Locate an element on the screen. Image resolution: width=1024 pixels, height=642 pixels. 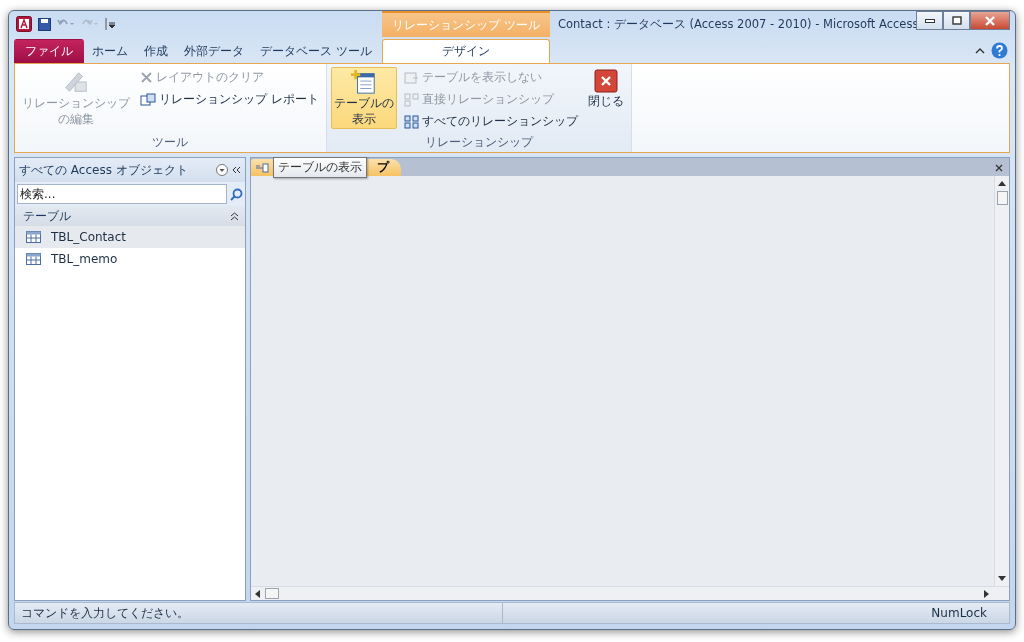
tooltip: テーブルの表示 is located at coordinates (320, 167).